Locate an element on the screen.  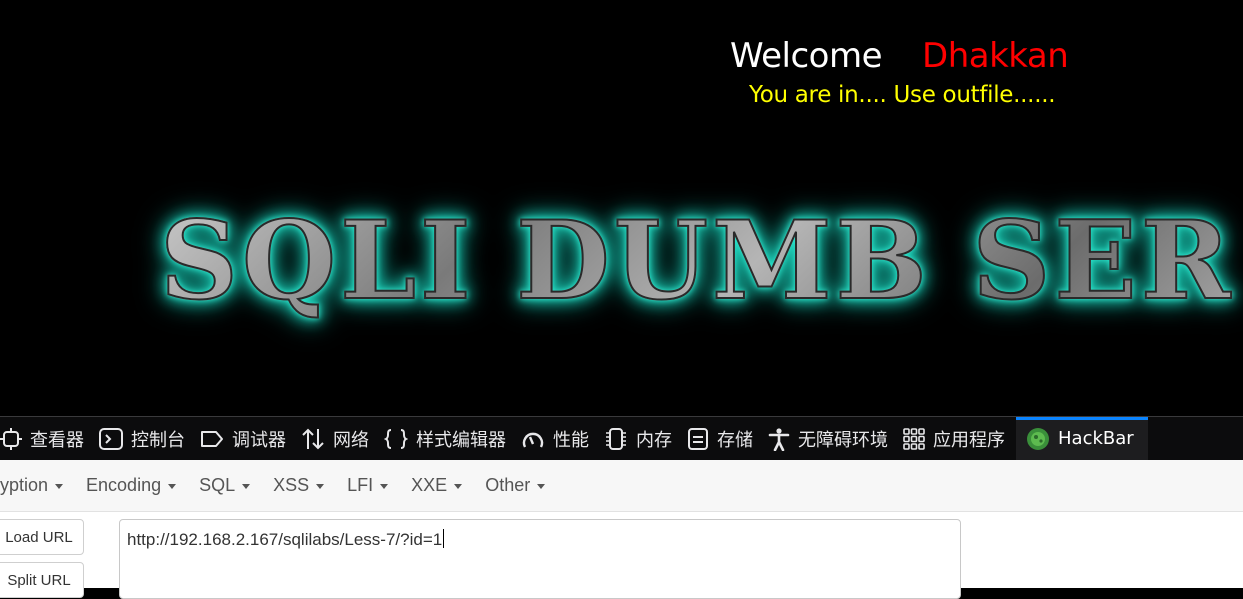
tab-accessibility: 无障碍环境 is located at coordinates (831, 438).